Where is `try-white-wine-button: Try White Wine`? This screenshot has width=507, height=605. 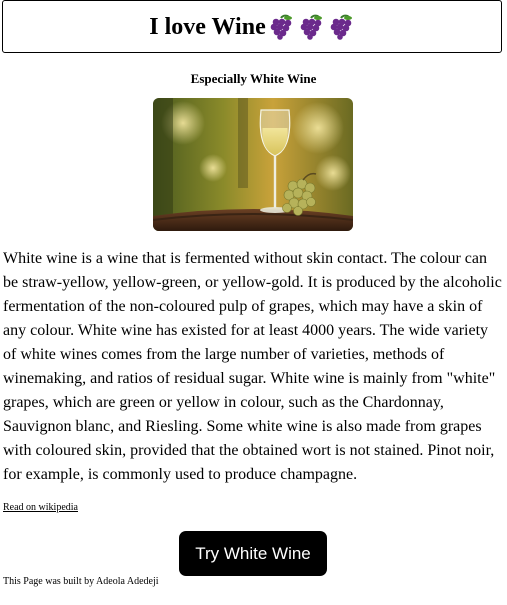
try-white-wine-button: Try White Wine is located at coordinates (253, 553).